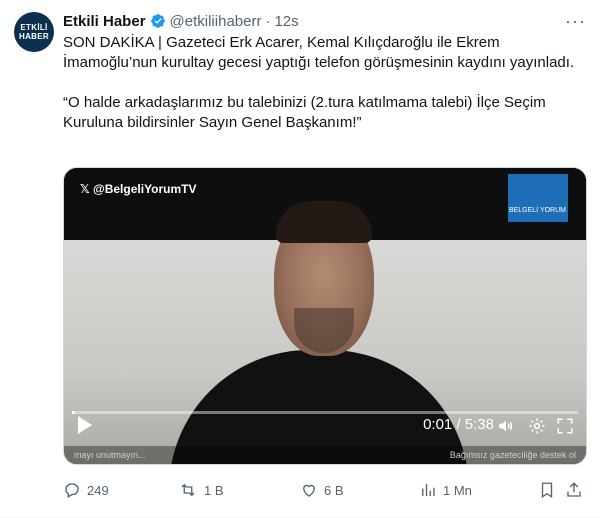 The height and width of the screenshot is (518, 600). What do you see at coordinates (34, 36) in the screenshot?
I see `avatar-text-2: HABER` at bounding box center [34, 36].